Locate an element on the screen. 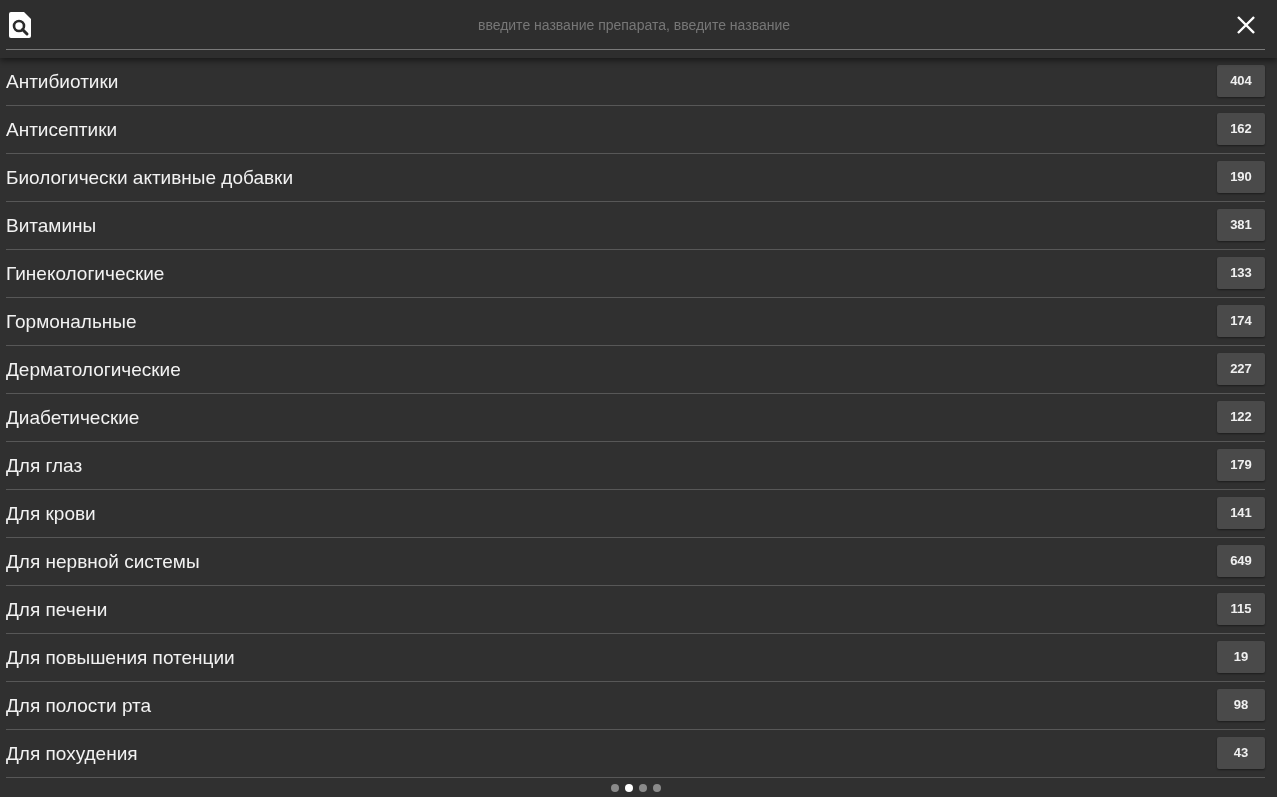 The width and height of the screenshot is (1277, 797). close-icon is located at coordinates (1246, 24).